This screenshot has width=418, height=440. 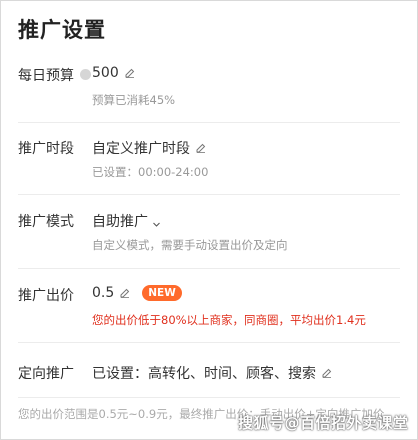 I want to click on watermark: 搜狐号@百倍招外卖课堂, so click(x=323, y=423).